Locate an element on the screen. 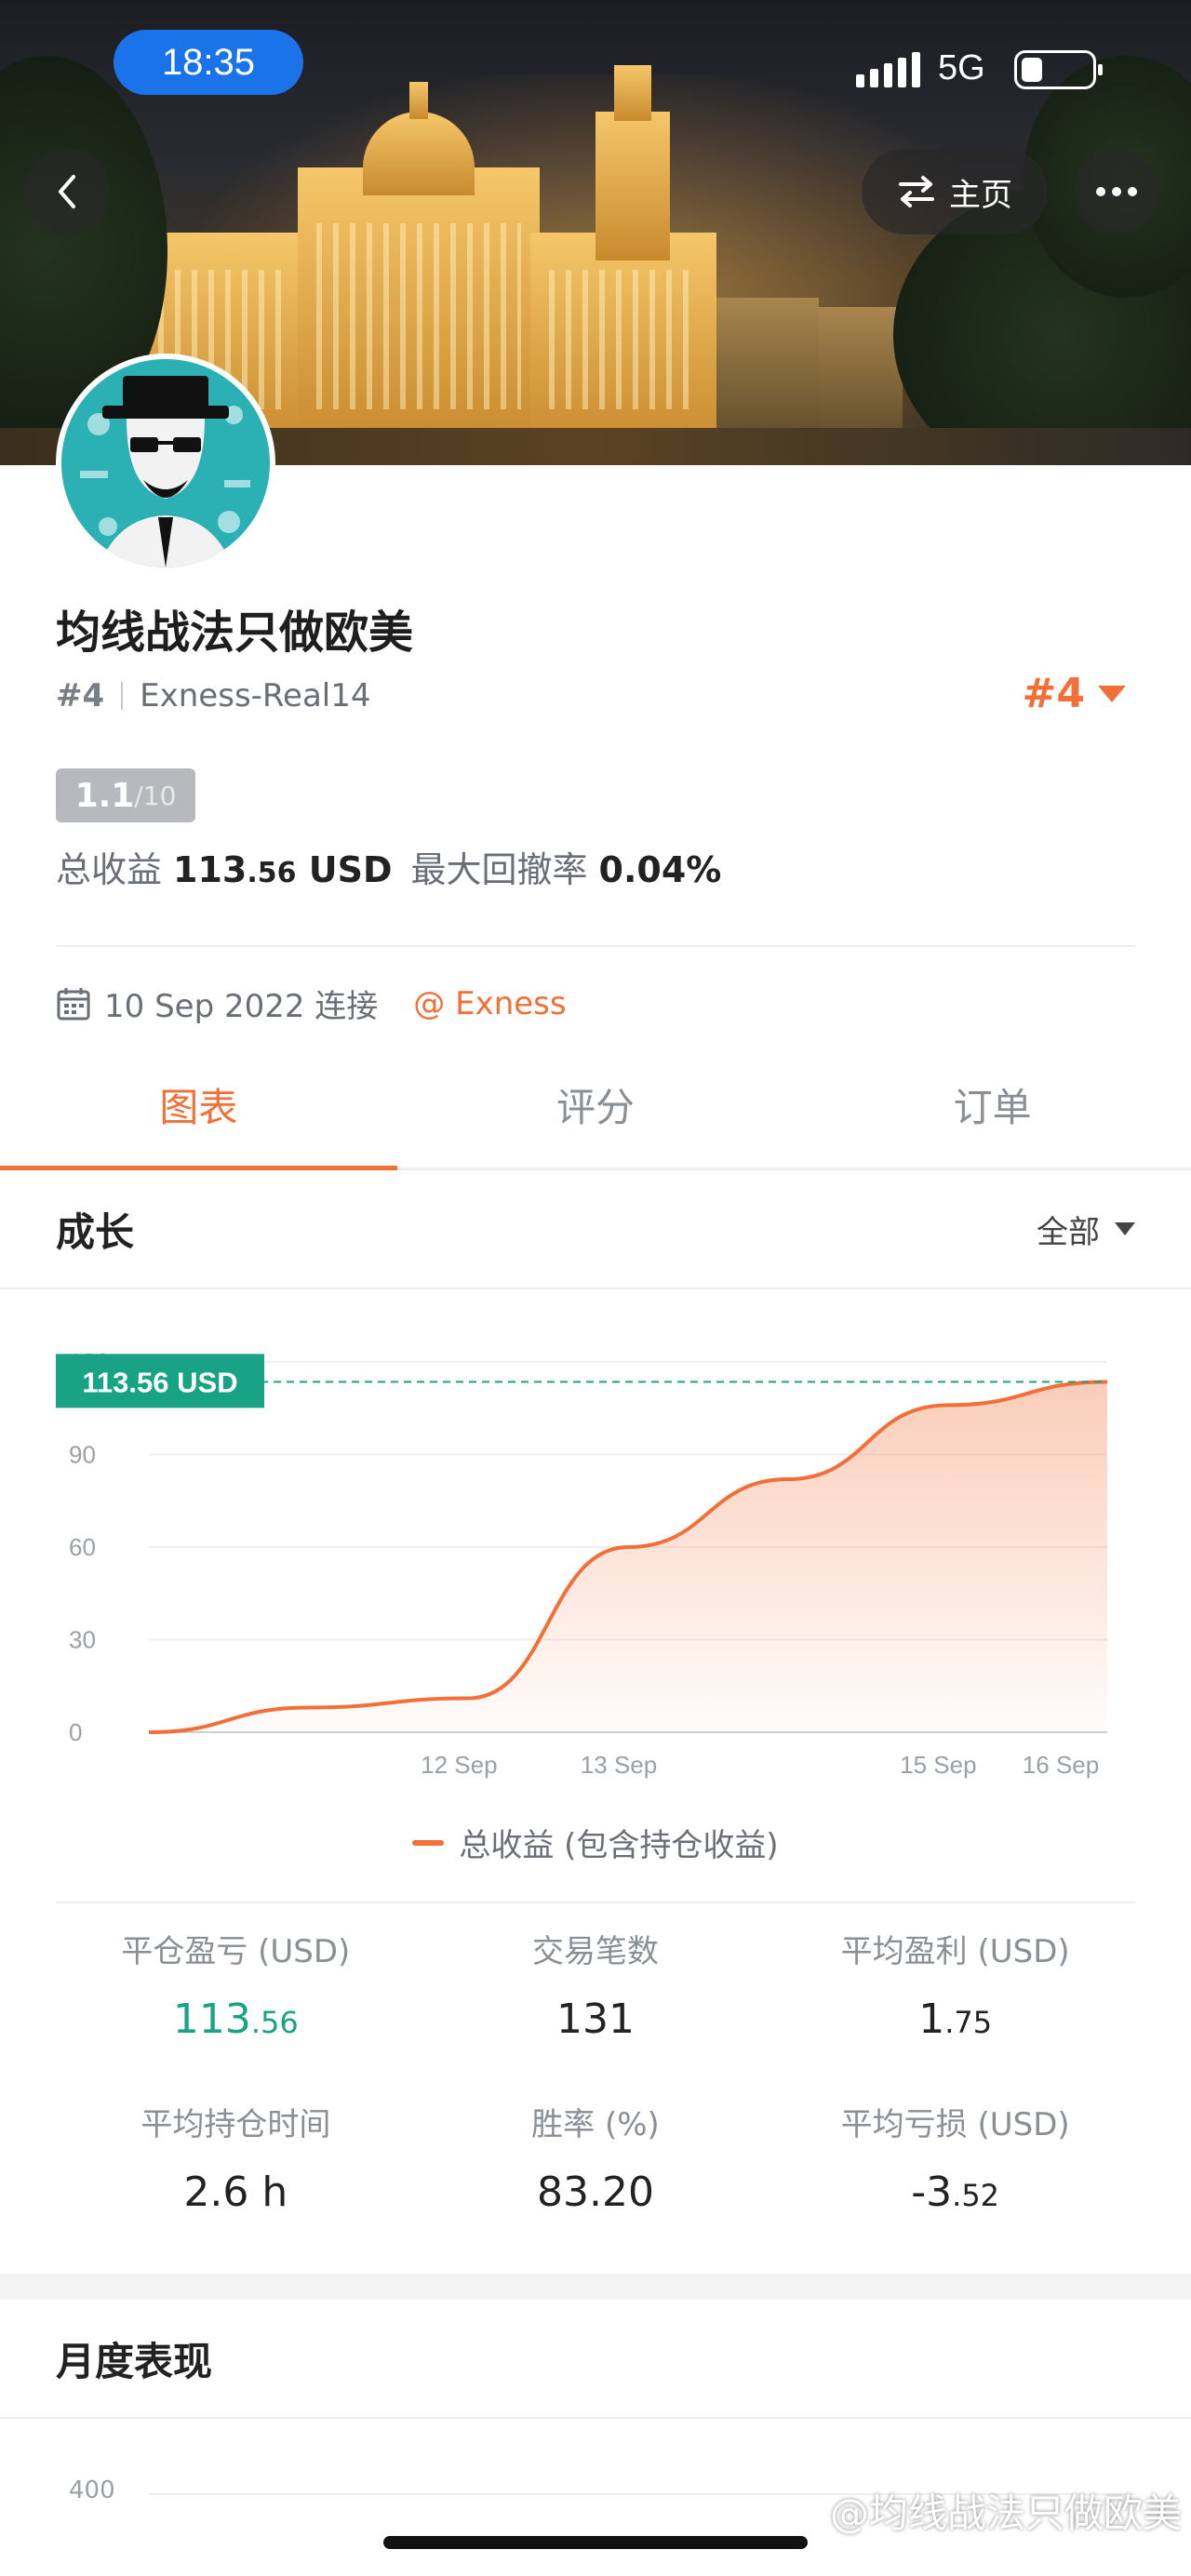  growth-title: 成长 is located at coordinates (95, 1231).